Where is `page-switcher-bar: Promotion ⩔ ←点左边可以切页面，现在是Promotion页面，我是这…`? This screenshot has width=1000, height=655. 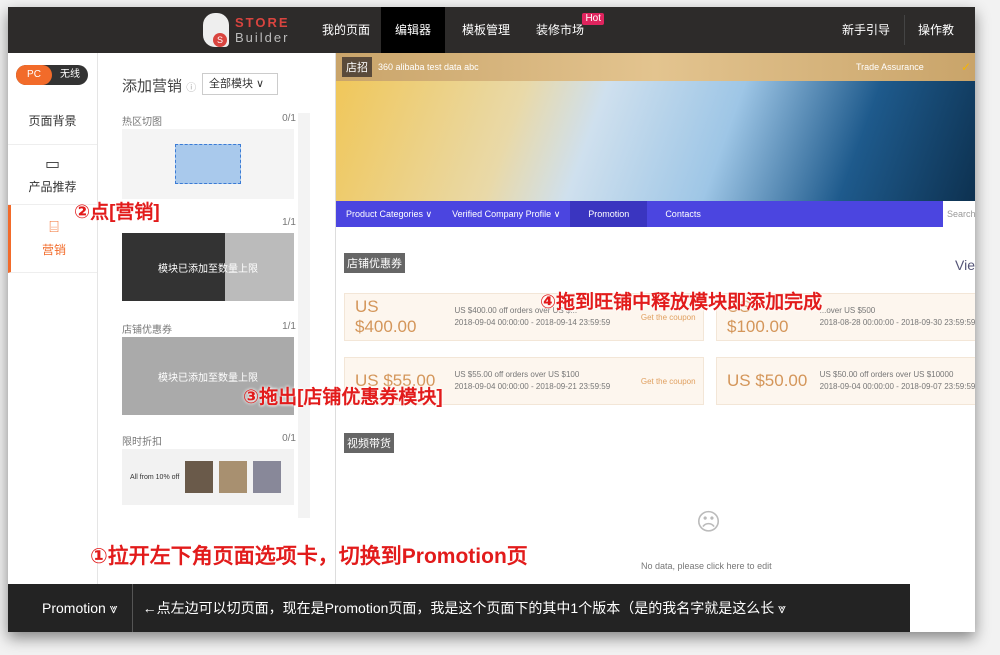
page-switcher-bar: Promotion ⩔ ←点左边可以切页面，现在是Promotion页面，我是这… is located at coordinates (459, 608).